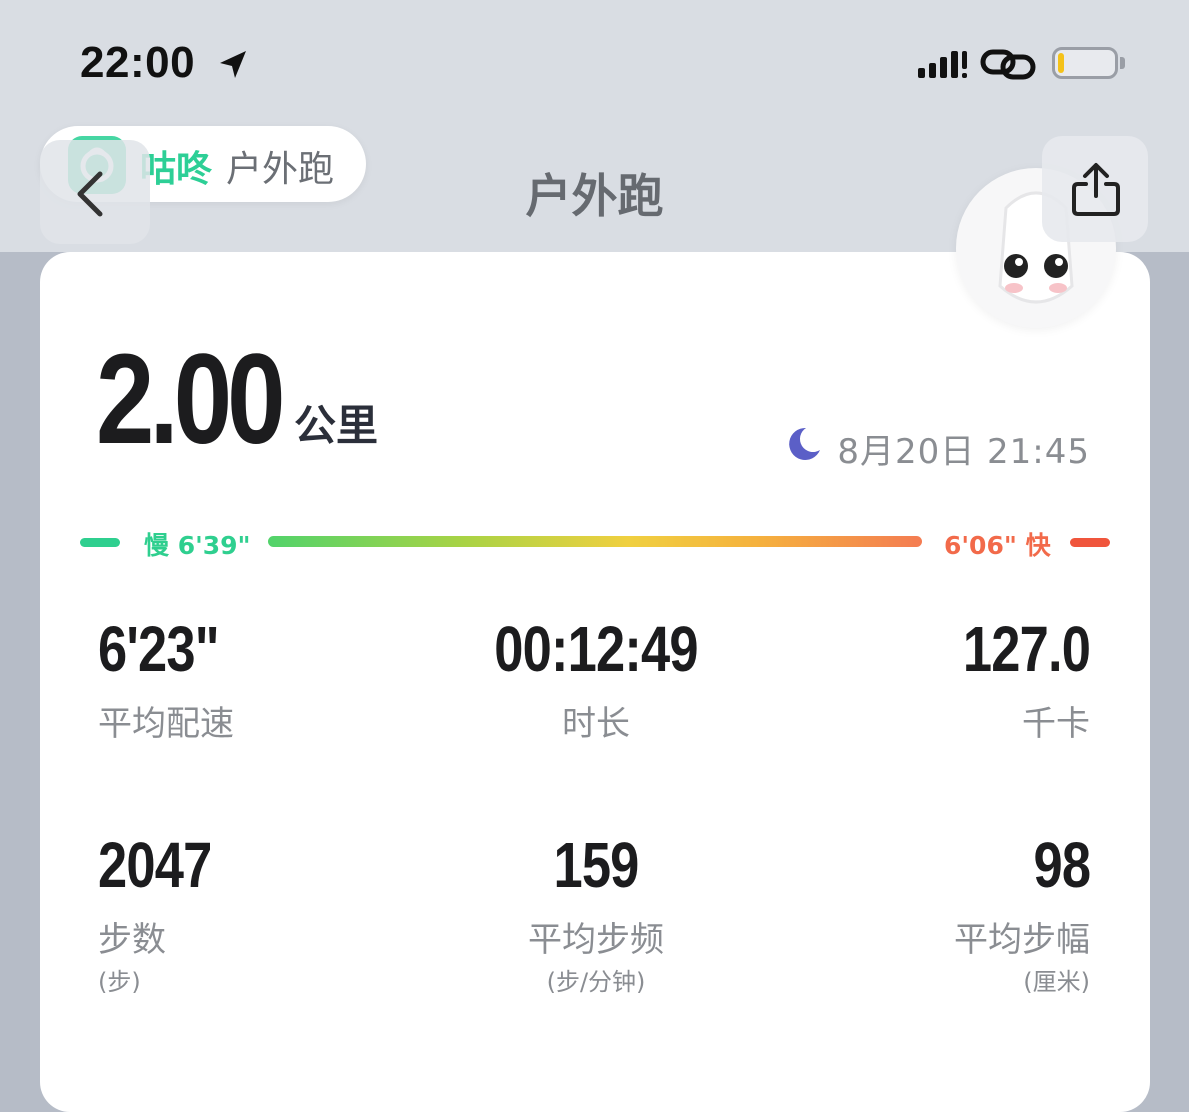 The image size is (1189, 1112). Describe the element at coordinates (1022, 940) in the screenshot. I see `stride-label: 平均步幅` at that location.